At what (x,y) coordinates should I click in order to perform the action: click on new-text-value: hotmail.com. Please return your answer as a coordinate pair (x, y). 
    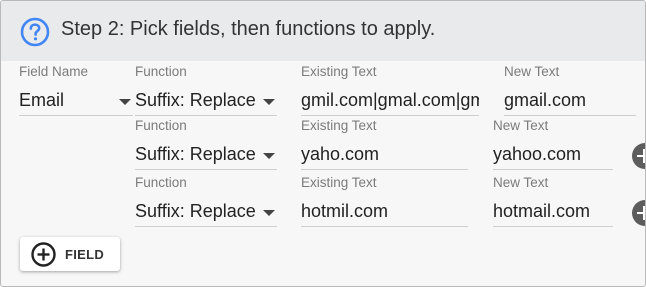
    Looking at the image, I should click on (542, 211).